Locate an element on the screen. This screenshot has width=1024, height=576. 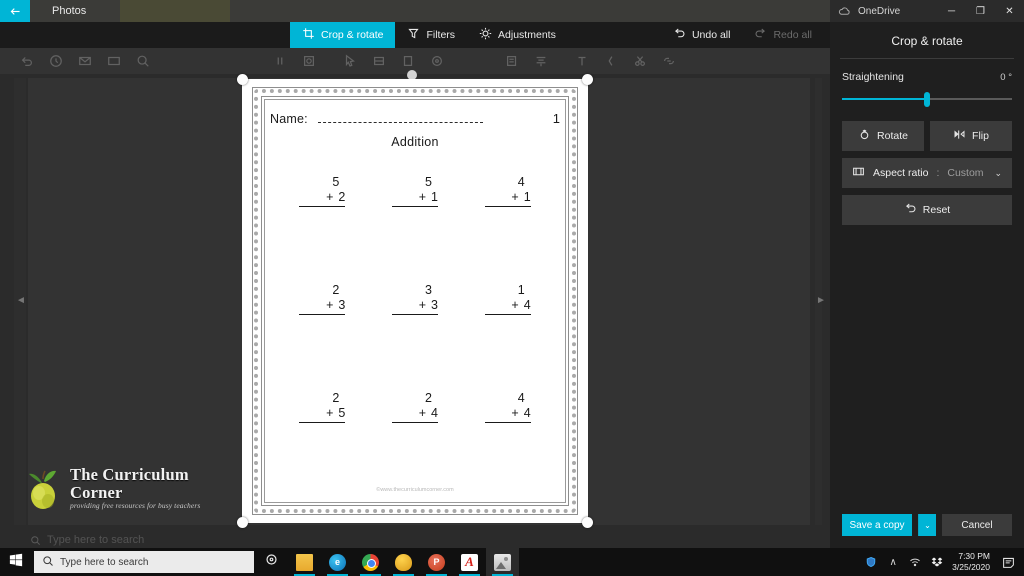
photos-titlebar: Photos is located at coordinates (415, 11).